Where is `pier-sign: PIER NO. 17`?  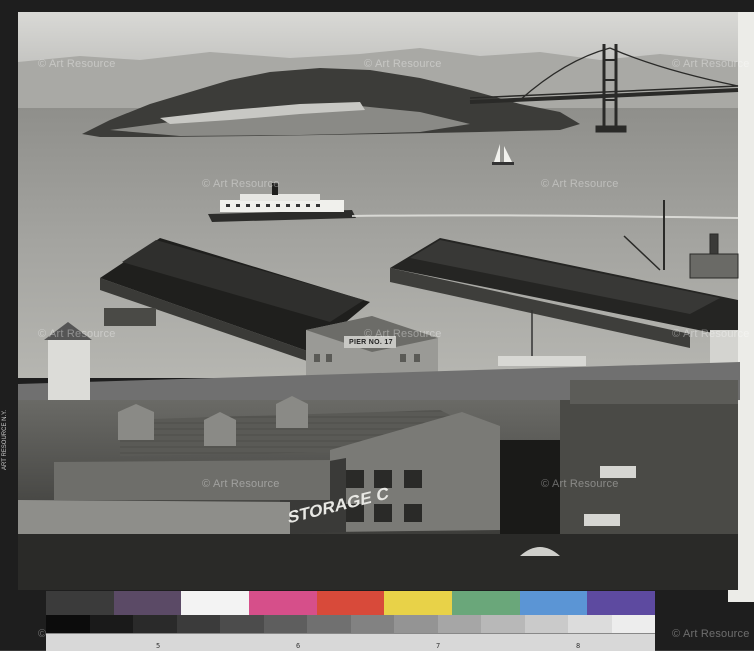 pier-sign: PIER NO. 17 is located at coordinates (371, 342).